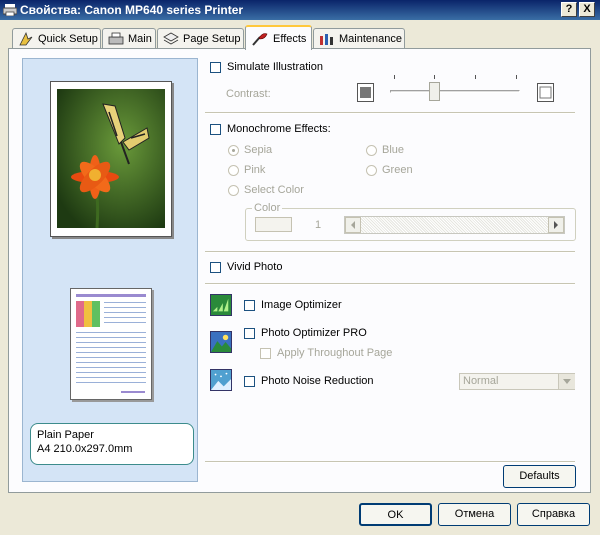  I want to click on tab-label: Page Setup, so click(212, 38).